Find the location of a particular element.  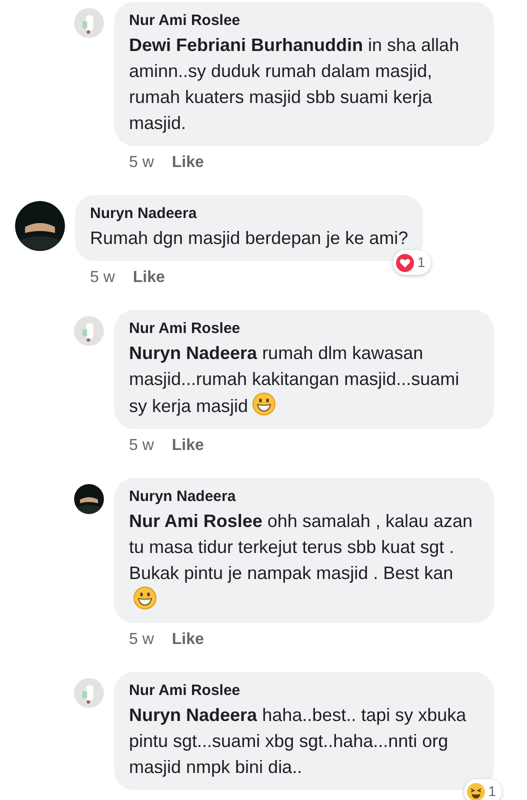

comment-text: Nur Ami Roslee ohh samalah , kalau azan tu masa tidur terkejut terus sbb kuat sgt . Bukak pintu je nampak masjid . Best kan is located at coordinates (304, 560).